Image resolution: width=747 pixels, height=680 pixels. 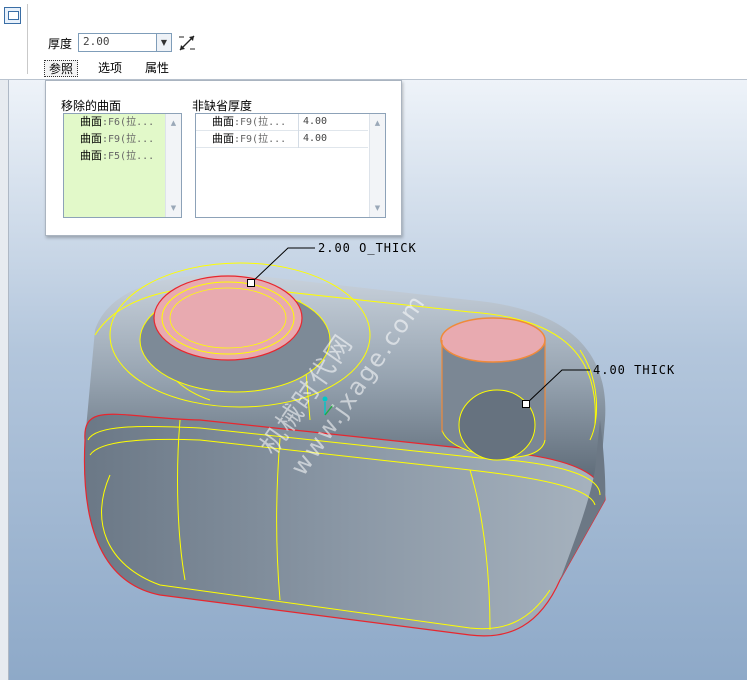 I want to click on nondefault-thickness-table: 曲面:F9(拉... 4.00 曲面:F9(拉... 4.00 ▲ ▼, so click(x=290, y=165).